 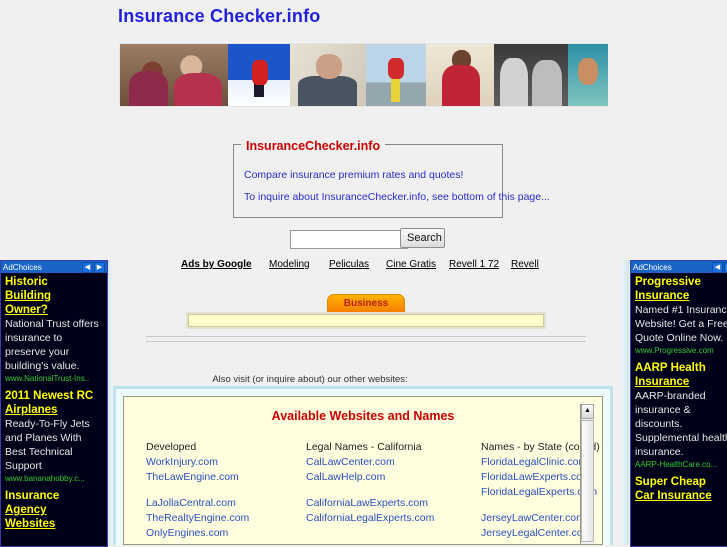 I want to click on photo-banner, so click(x=363, y=75).